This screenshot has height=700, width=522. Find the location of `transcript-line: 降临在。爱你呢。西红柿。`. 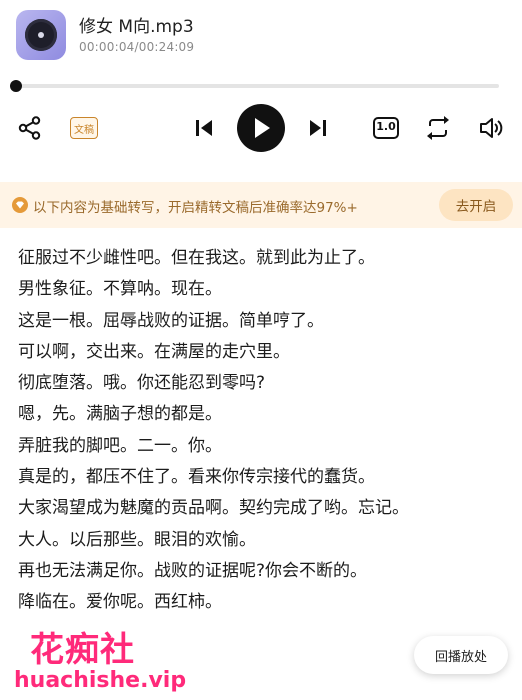

transcript-line: 降临在。爱你呢。西红柿。 is located at coordinates (263, 602).